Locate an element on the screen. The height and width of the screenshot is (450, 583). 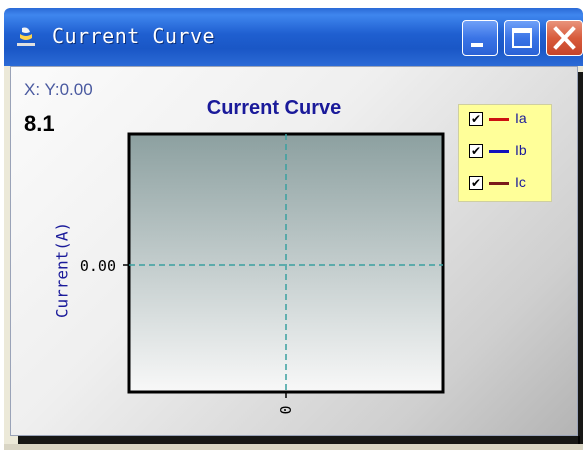
x-tick-label: 0 is located at coordinates (286, 409).